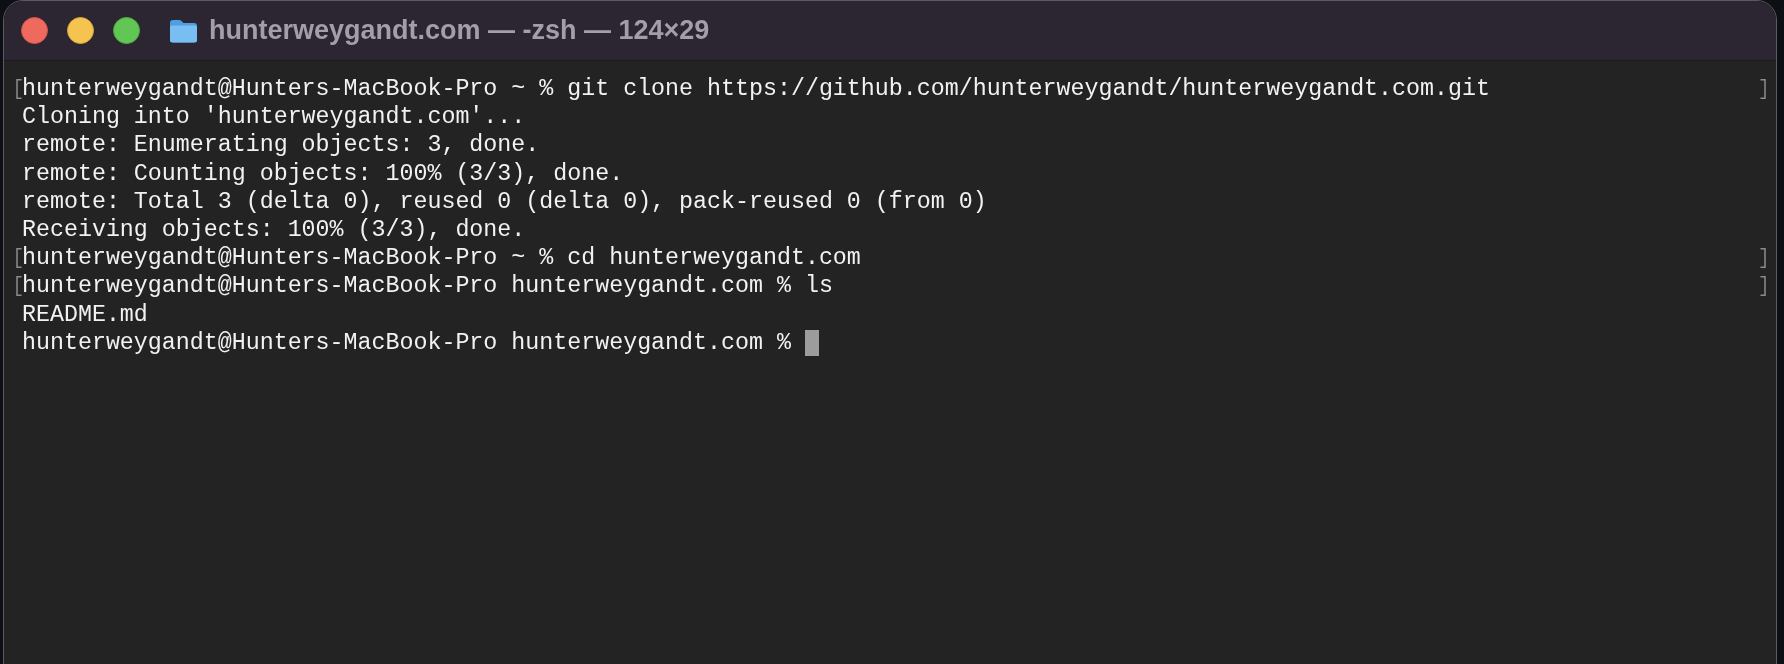 The height and width of the screenshot is (664, 1784). Describe the element at coordinates (323, 173) in the screenshot. I see `terminal-line: remote: Counting objects: 100% (3/3), done.` at that location.